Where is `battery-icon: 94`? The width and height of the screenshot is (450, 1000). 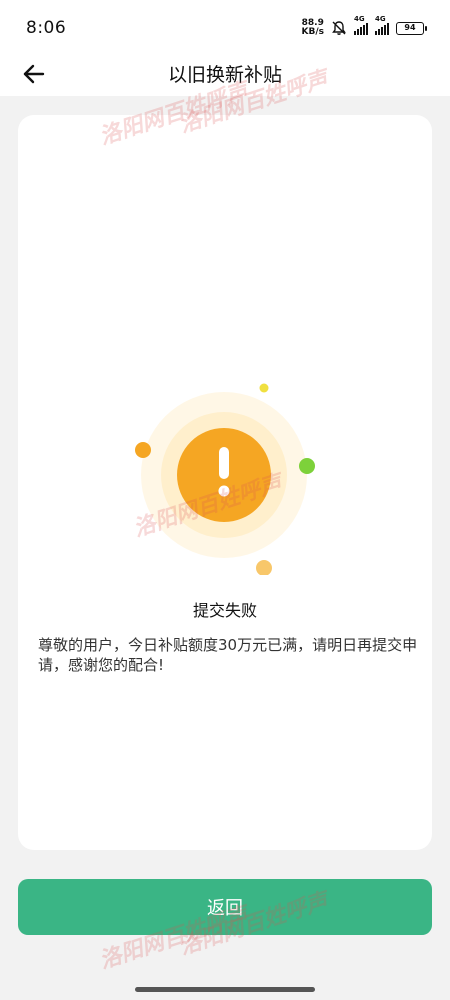 battery-icon: 94 is located at coordinates (411, 28).